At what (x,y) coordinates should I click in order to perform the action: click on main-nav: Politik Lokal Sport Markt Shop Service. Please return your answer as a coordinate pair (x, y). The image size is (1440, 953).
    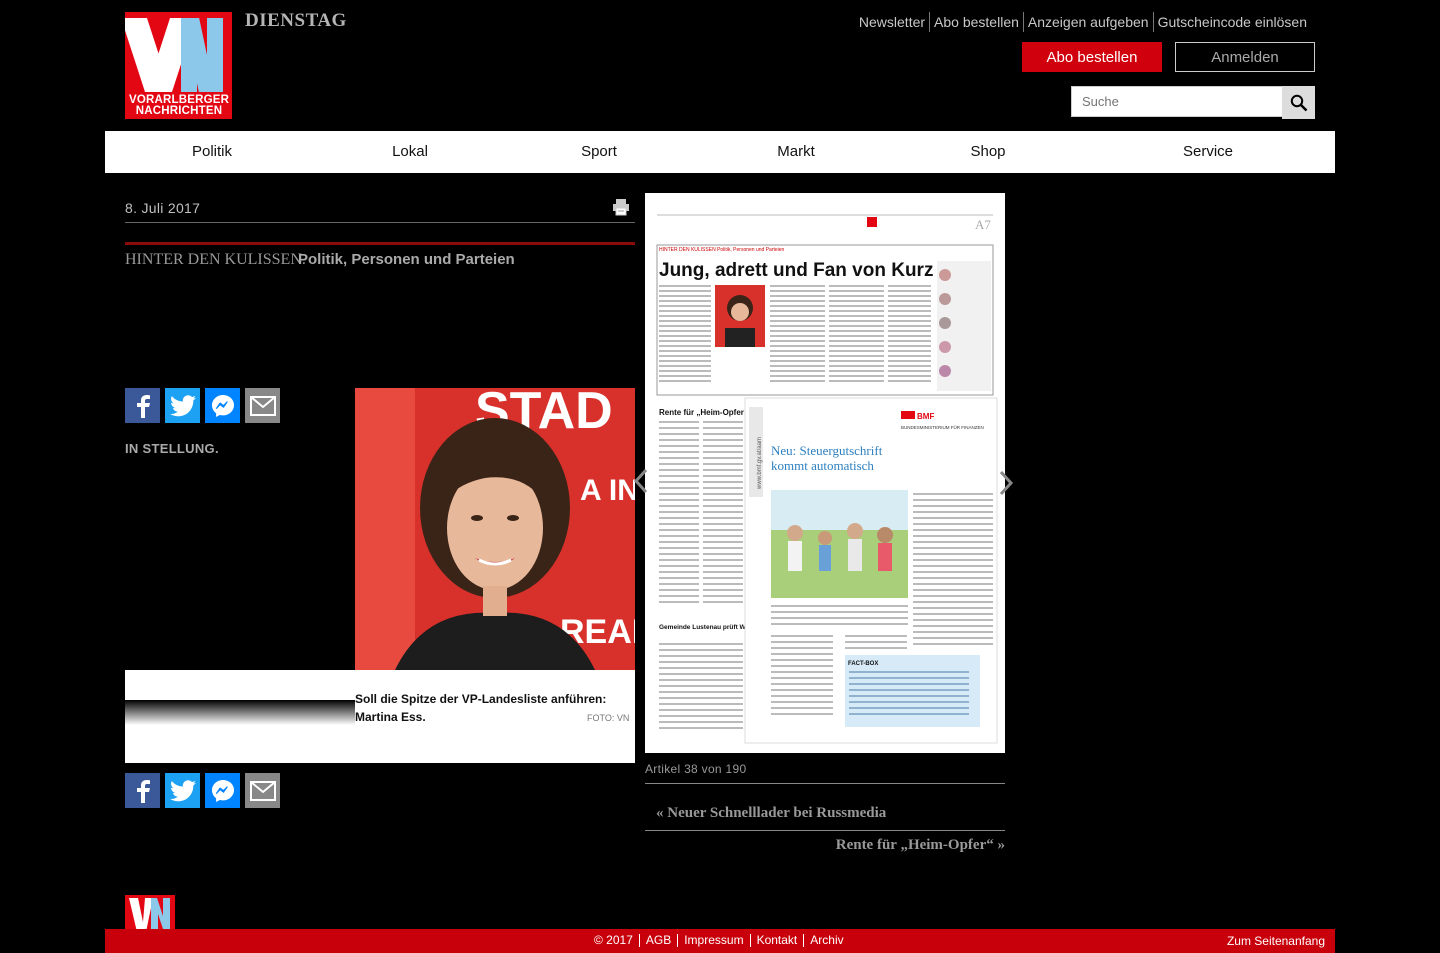
    Looking at the image, I should click on (720, 152).